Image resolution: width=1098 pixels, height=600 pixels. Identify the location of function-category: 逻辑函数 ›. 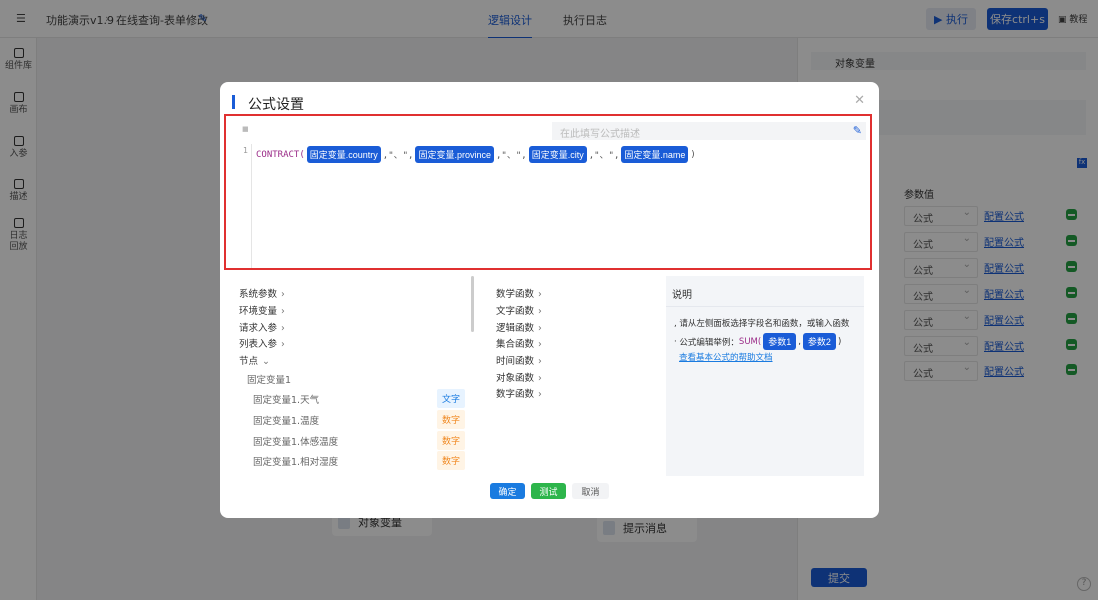
(519, 327).